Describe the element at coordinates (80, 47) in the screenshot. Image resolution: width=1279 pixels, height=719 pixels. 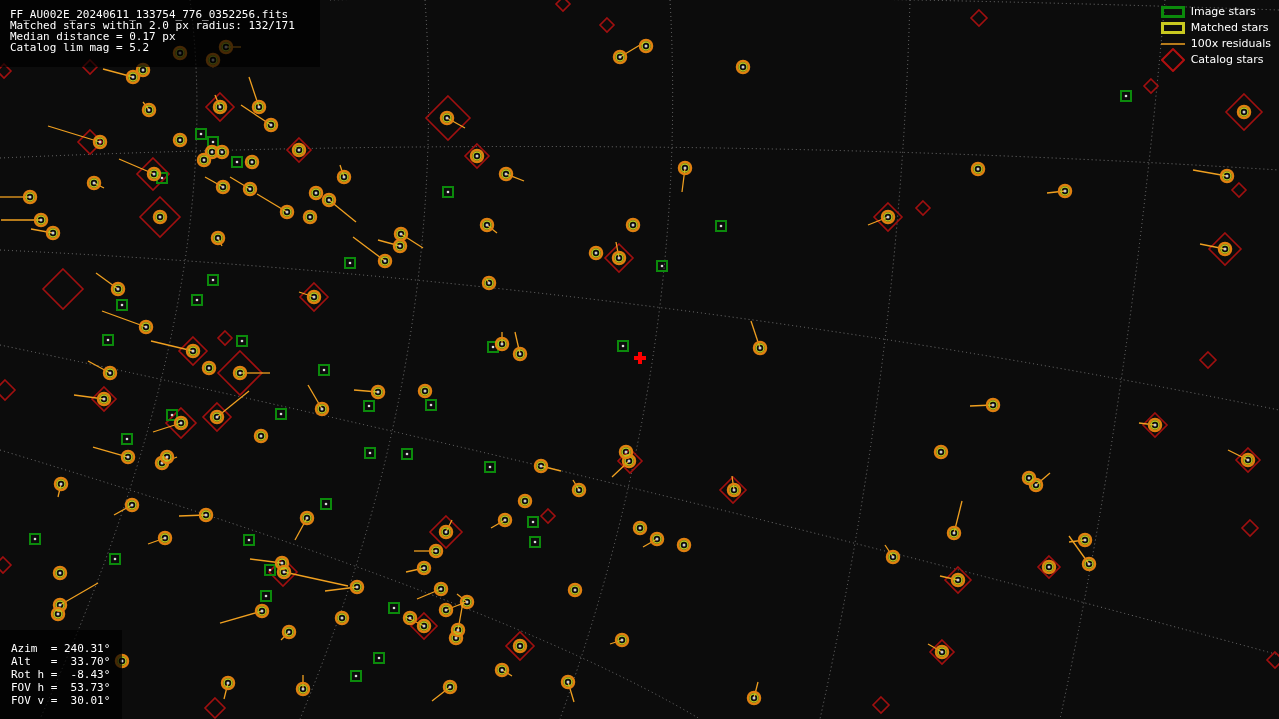
I see `info-text: Catalog lim mag = 5.2` at that location.